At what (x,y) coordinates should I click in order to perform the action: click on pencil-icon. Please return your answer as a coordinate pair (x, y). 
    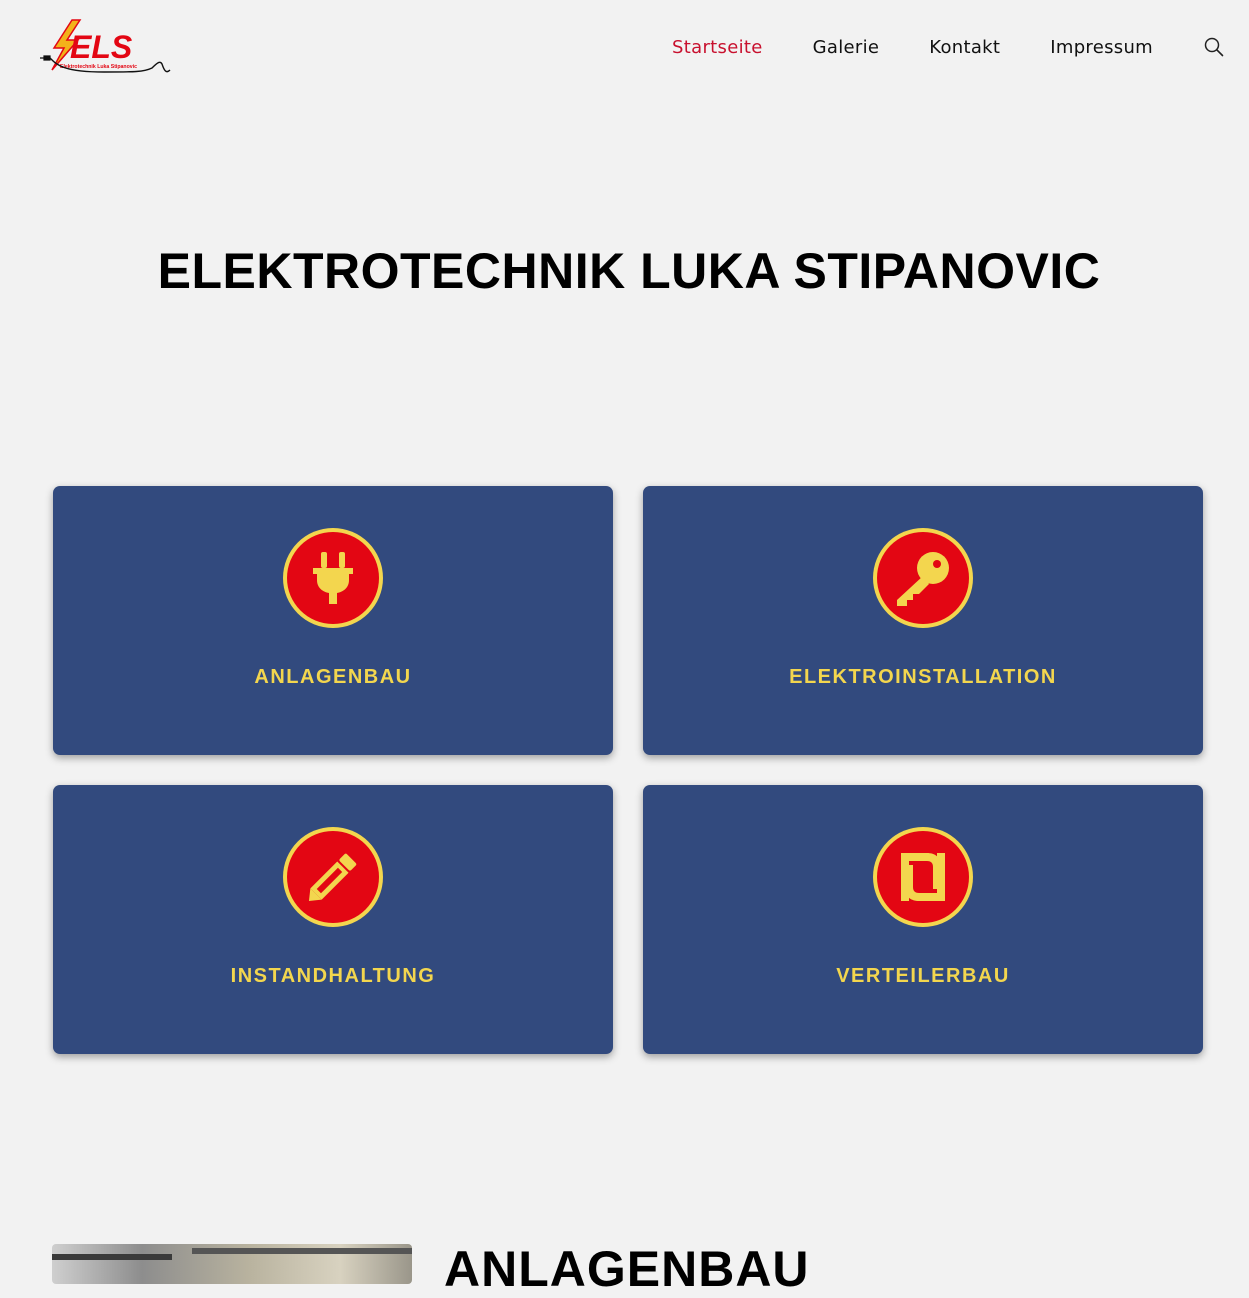
    Looking at the image, I should click on (333, 877).